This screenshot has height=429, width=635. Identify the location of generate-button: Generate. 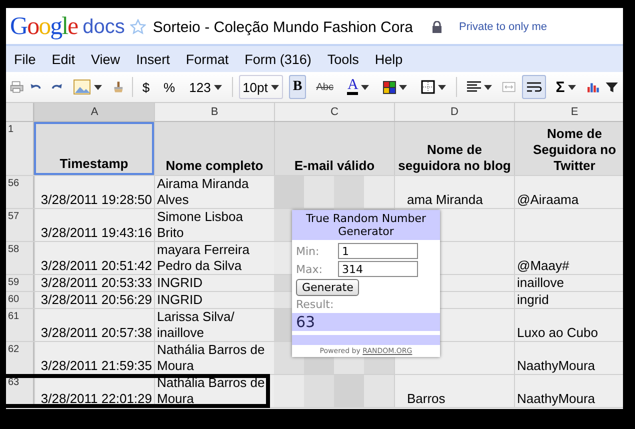
(328, 287).